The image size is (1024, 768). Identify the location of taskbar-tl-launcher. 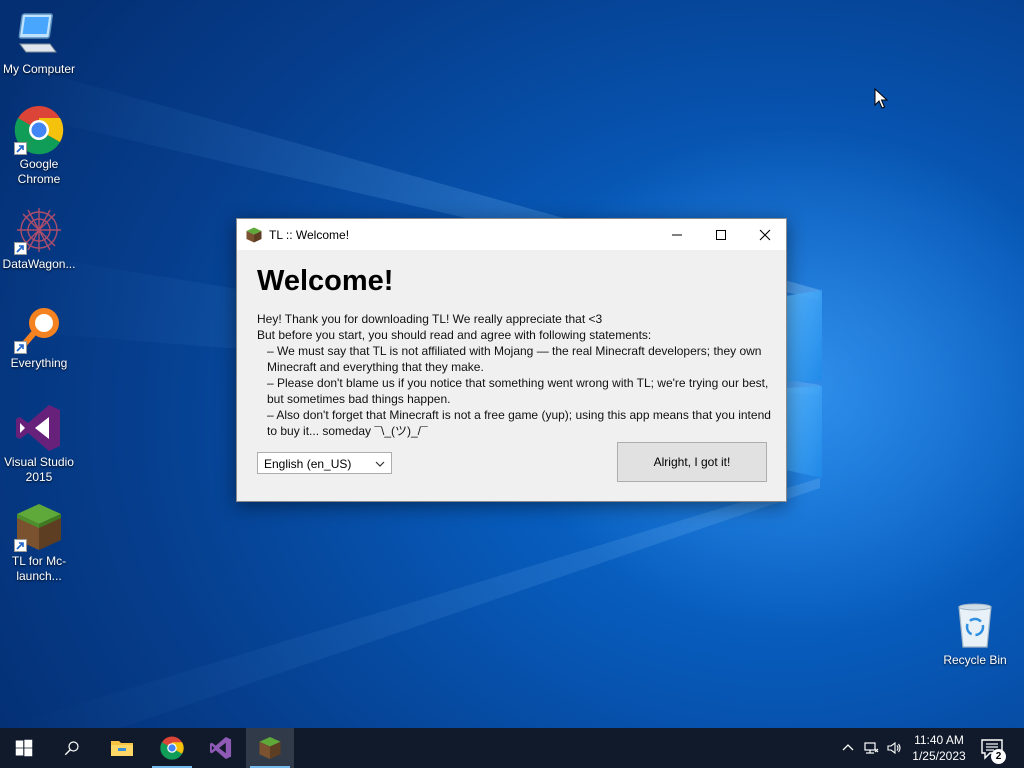
(270, 748).